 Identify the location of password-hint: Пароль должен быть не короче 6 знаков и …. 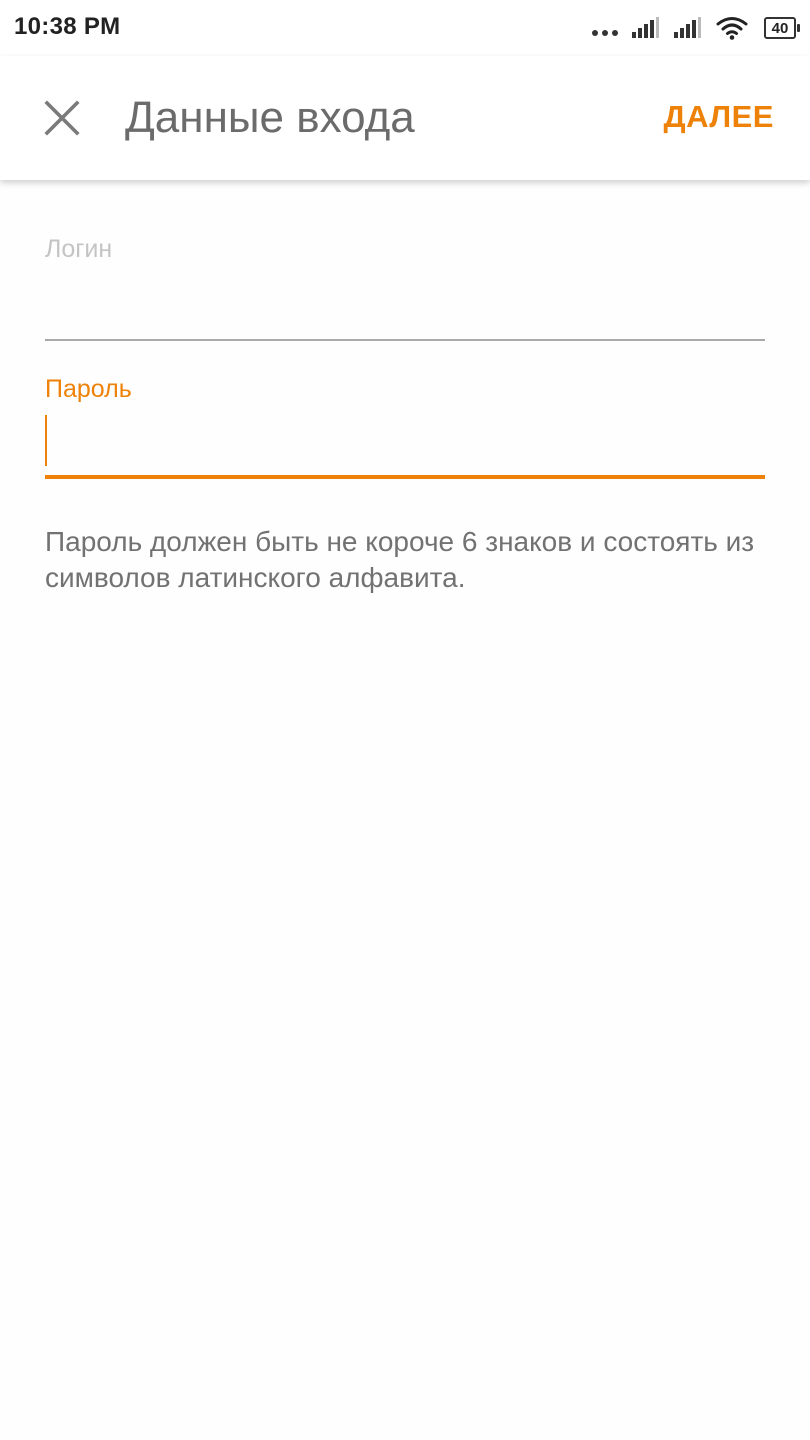
(400, 559).